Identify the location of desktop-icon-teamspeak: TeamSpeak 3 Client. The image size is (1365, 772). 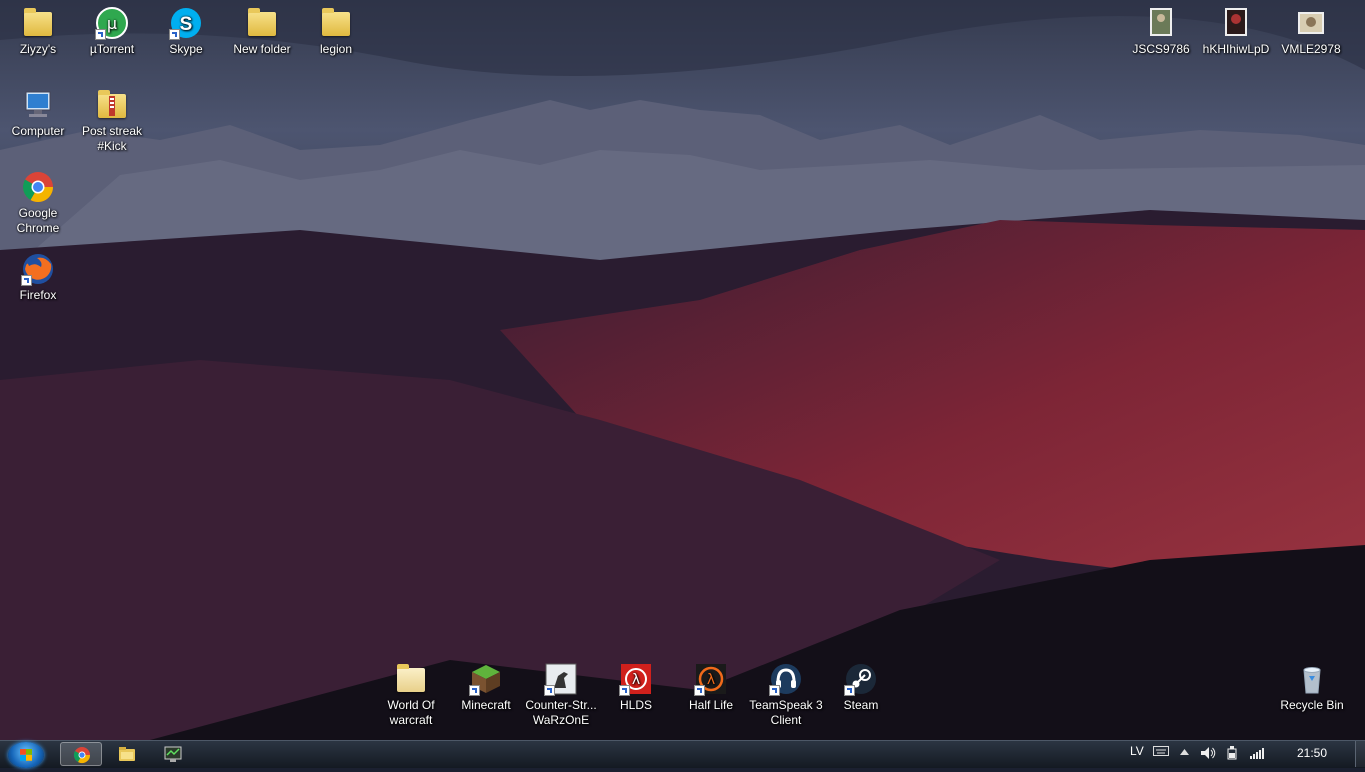
(786, 695).